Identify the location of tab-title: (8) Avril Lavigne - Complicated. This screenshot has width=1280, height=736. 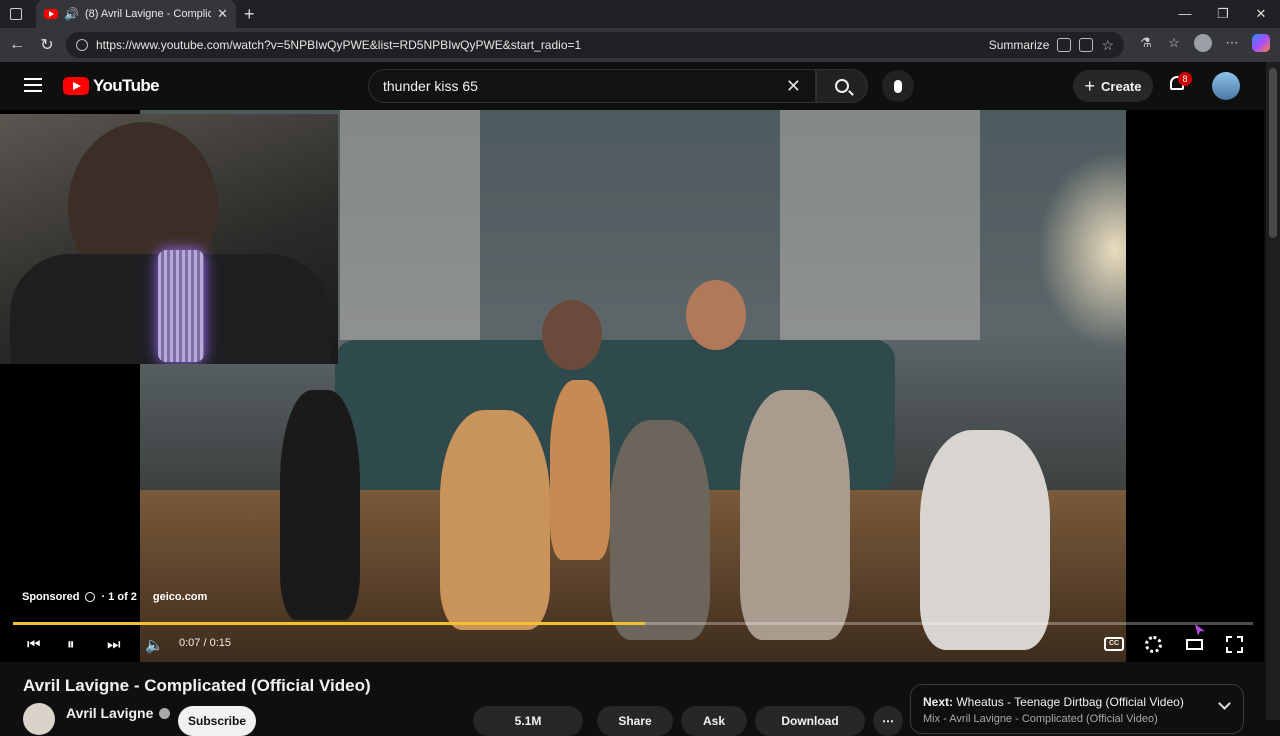
(148, 14).